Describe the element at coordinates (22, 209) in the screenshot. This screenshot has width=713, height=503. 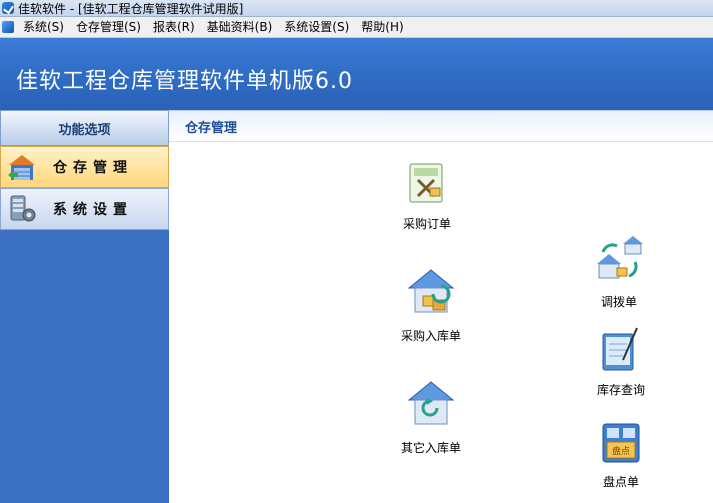
I see `server-settings-icon` at that location.